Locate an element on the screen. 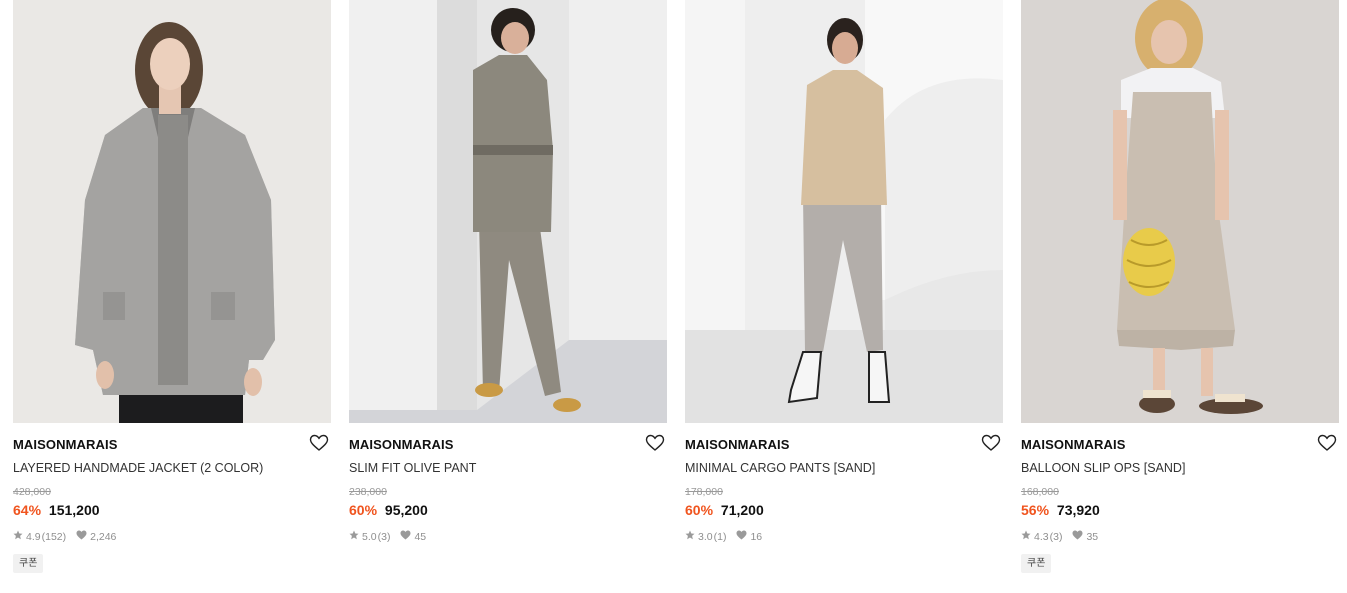 This screenshot has width=1347, height=593. price-row: 60% 95,200 is located at coordinates (388, 510).